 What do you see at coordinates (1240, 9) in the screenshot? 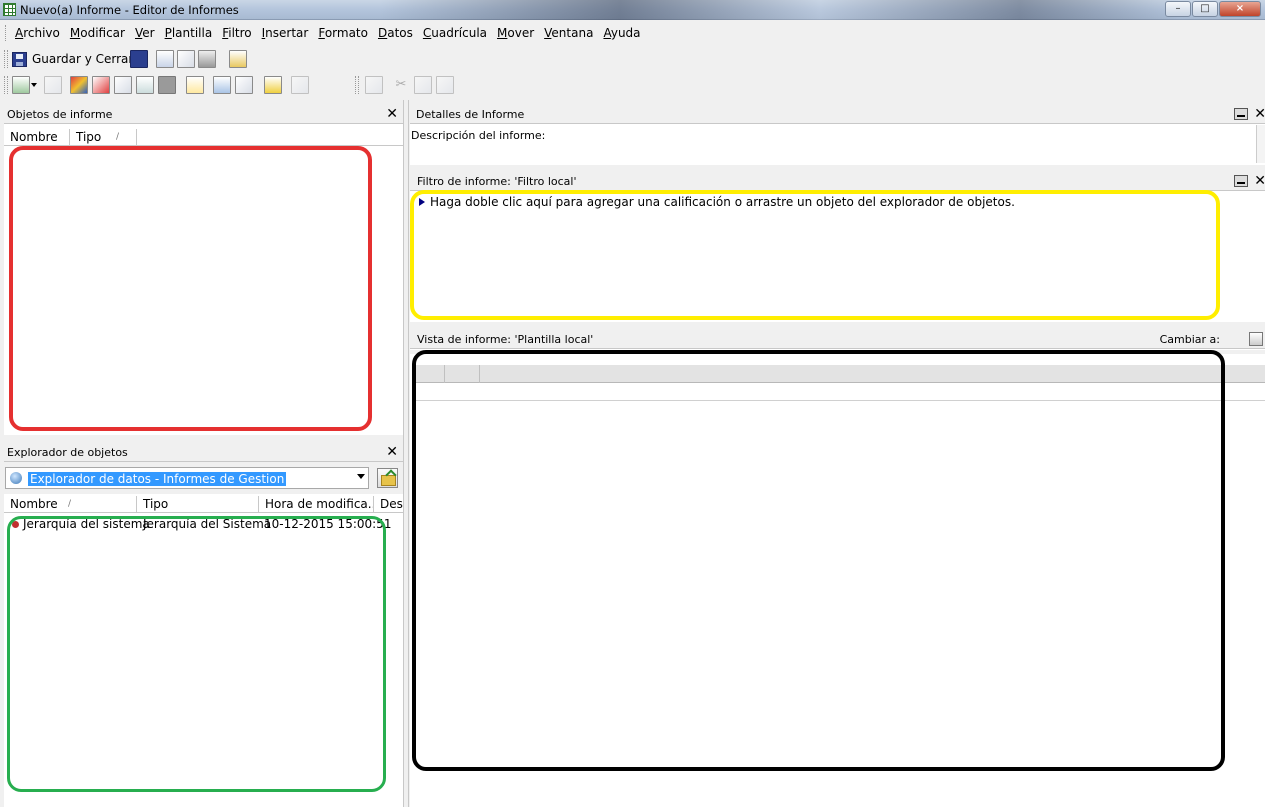
I see `close-button: ×` at bounding box center [1240, 9].